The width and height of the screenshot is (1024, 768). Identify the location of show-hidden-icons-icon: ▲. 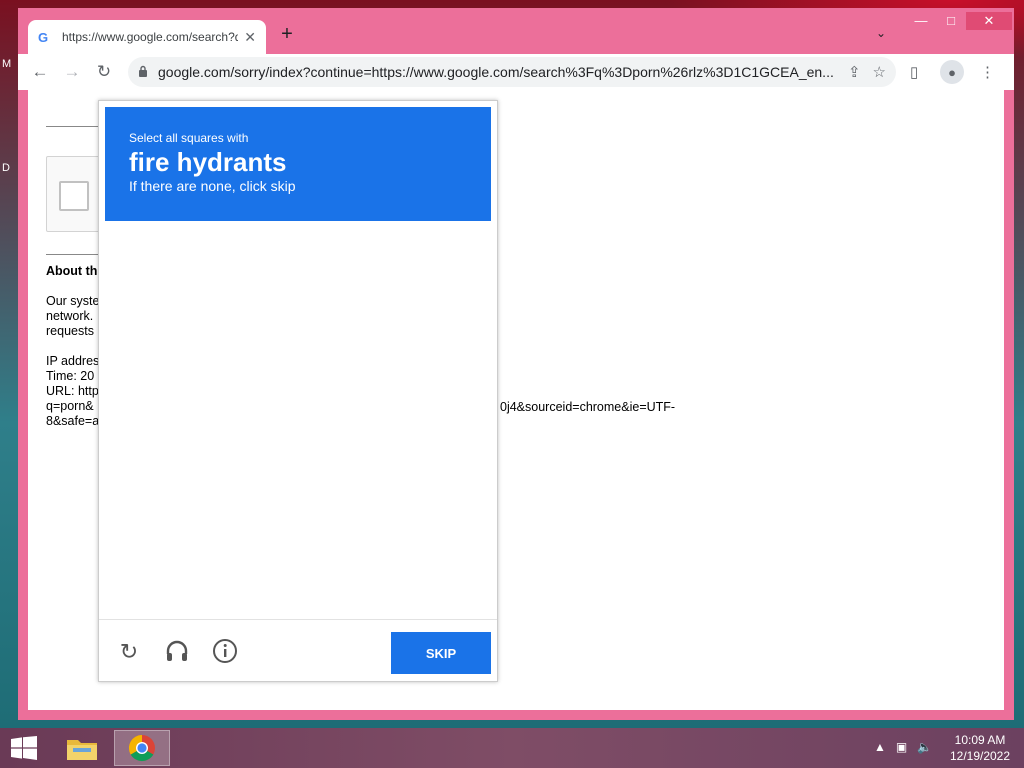
(880, 747).